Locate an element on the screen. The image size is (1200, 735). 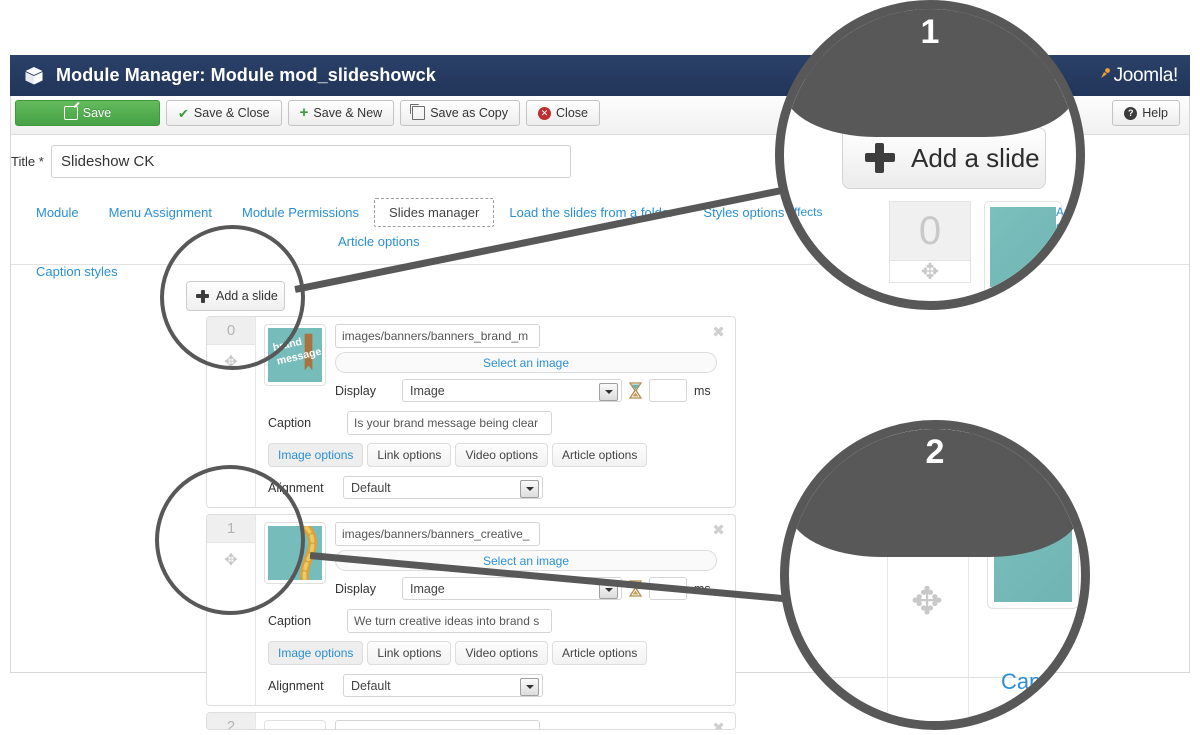
save-and-close-button: ✔ Save & Close is located at coordinates (224, 113).